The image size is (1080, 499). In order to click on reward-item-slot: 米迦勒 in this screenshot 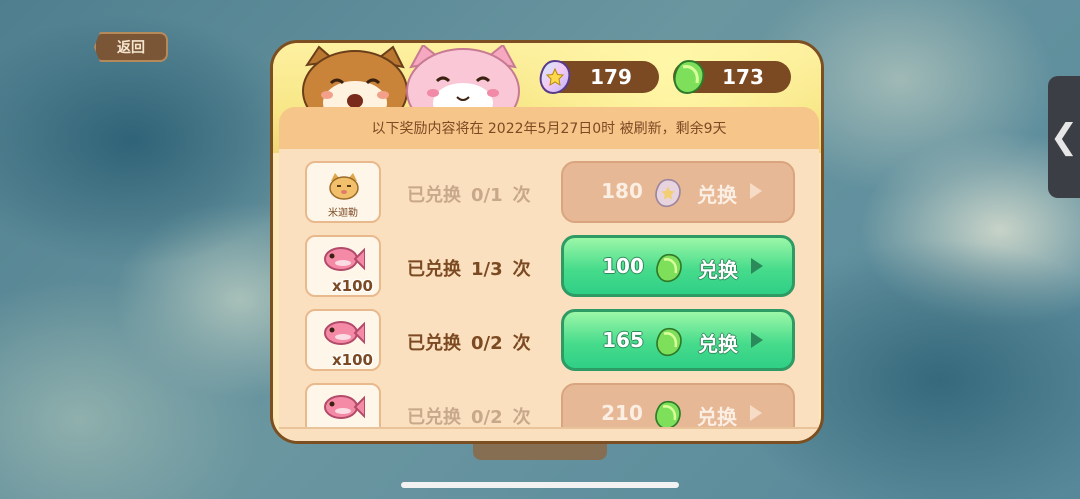, I will do `click(343, 192)`.